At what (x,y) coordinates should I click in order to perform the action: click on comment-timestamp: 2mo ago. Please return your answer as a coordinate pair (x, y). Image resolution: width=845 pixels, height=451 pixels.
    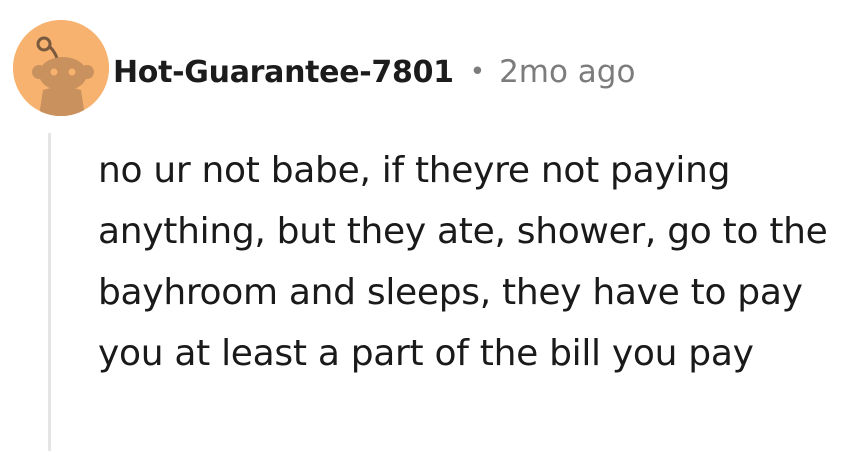
    Looking at the image, I should click on (567, 72).